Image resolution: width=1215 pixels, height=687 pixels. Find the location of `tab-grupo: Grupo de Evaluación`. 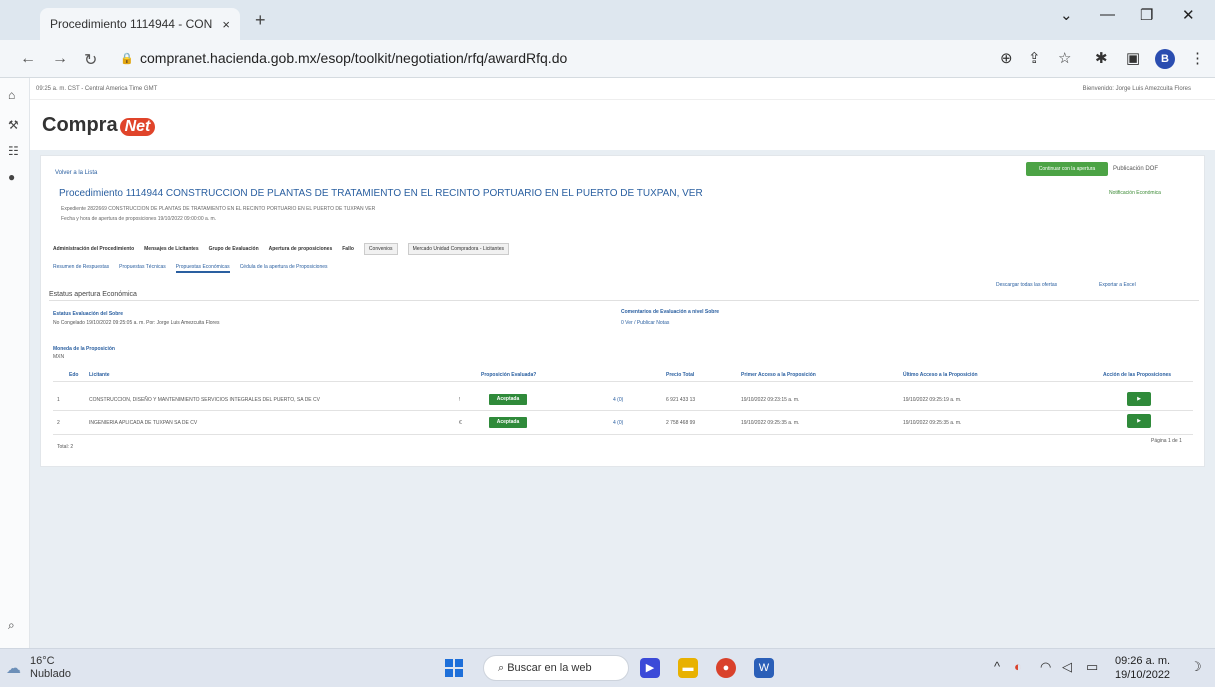

tab-grupo: Grupo de Evaluación is located at coordinates (234, 249).